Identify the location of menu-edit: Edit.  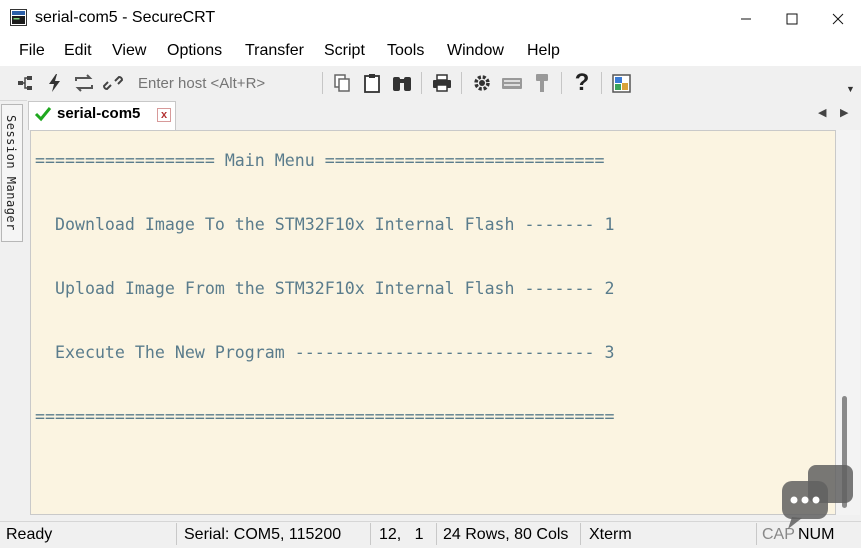
(78, 51).